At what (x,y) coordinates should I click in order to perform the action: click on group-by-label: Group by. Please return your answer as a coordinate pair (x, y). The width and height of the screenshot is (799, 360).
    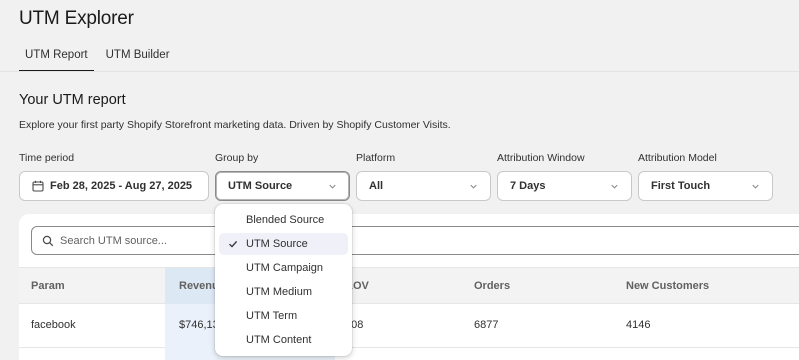
    Looking at the image, I should click on (237, 158).